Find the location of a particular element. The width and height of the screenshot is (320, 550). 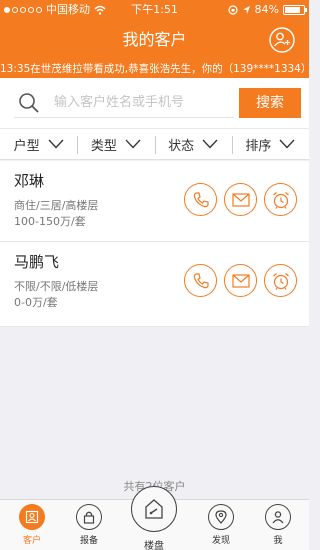

filter-status: 状态 is located at coordinates (193, 144).